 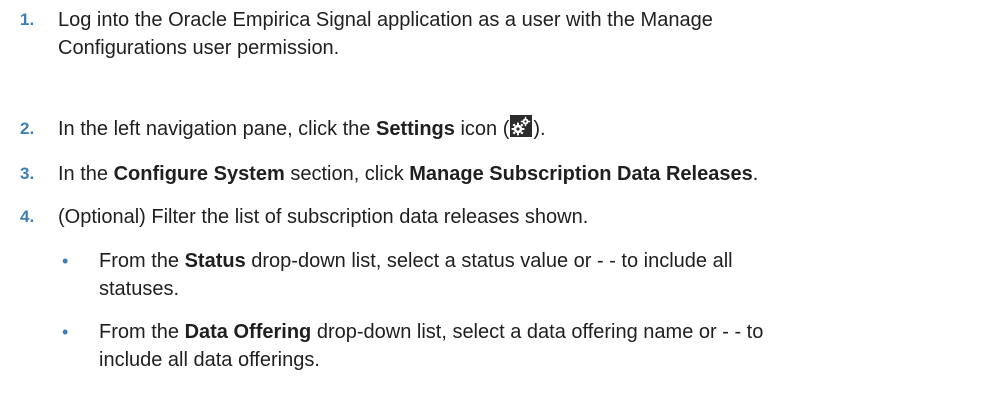 I want to click on step-text-segment: icon (, so click(x=482, y=129).